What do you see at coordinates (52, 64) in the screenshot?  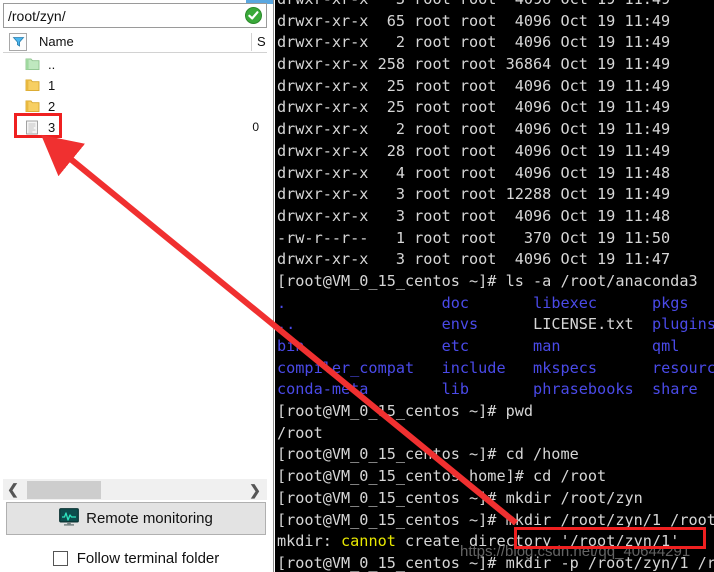 I see `file-name: ..` at bounding box center [52, 64].